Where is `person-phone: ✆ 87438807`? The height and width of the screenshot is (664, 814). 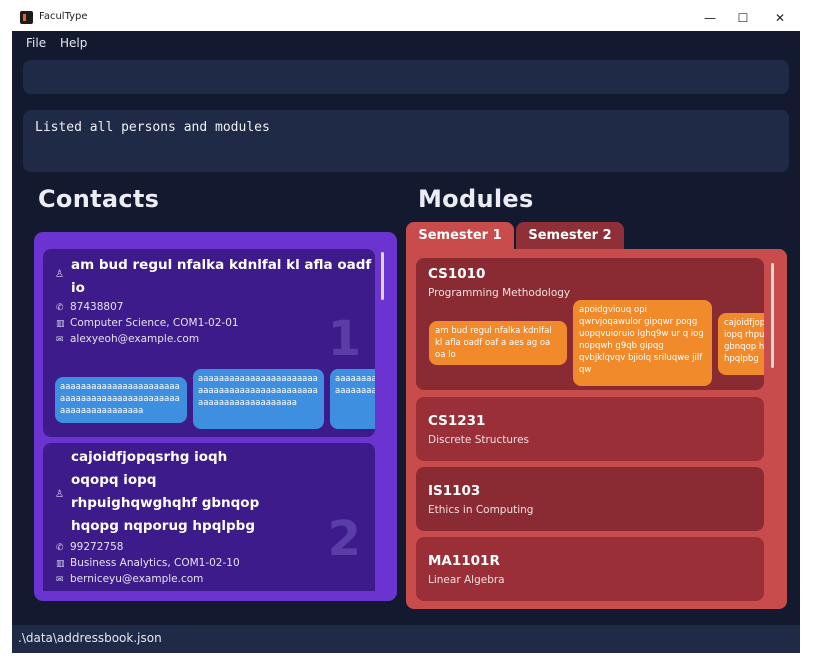 person-phone: ✆ 87438807 is located at coordinates (89, 307).